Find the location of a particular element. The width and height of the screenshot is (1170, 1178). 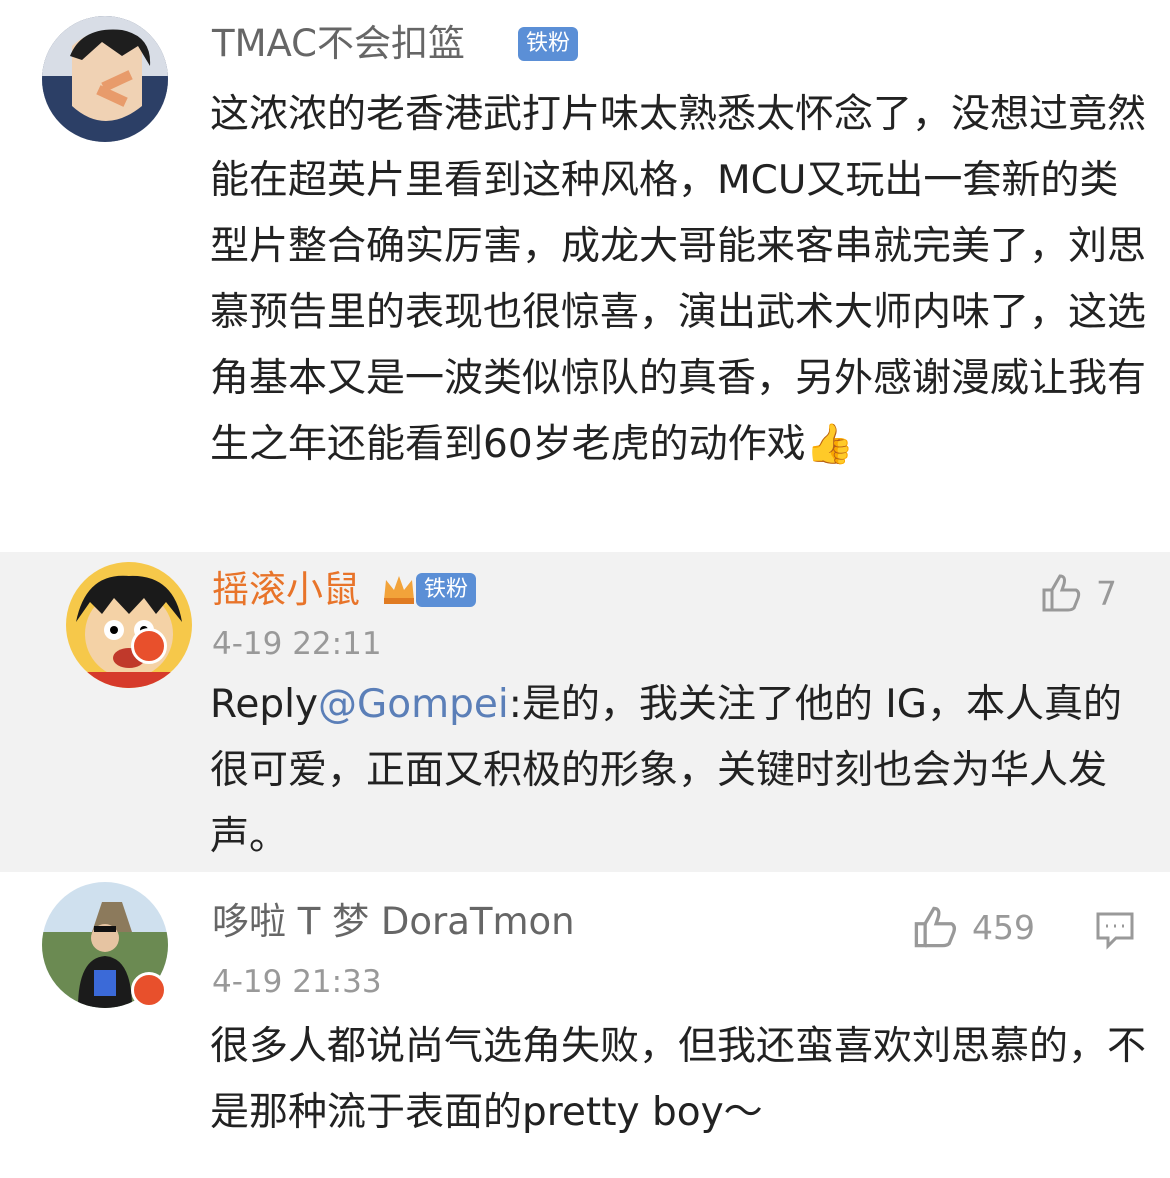

crown-icon is located at coordinates (399, 589).